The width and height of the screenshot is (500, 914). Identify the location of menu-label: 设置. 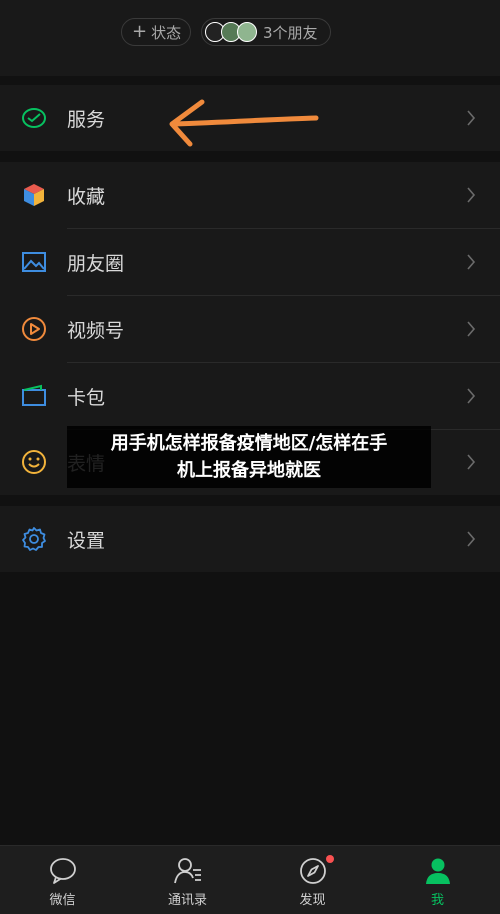
(86, 540).